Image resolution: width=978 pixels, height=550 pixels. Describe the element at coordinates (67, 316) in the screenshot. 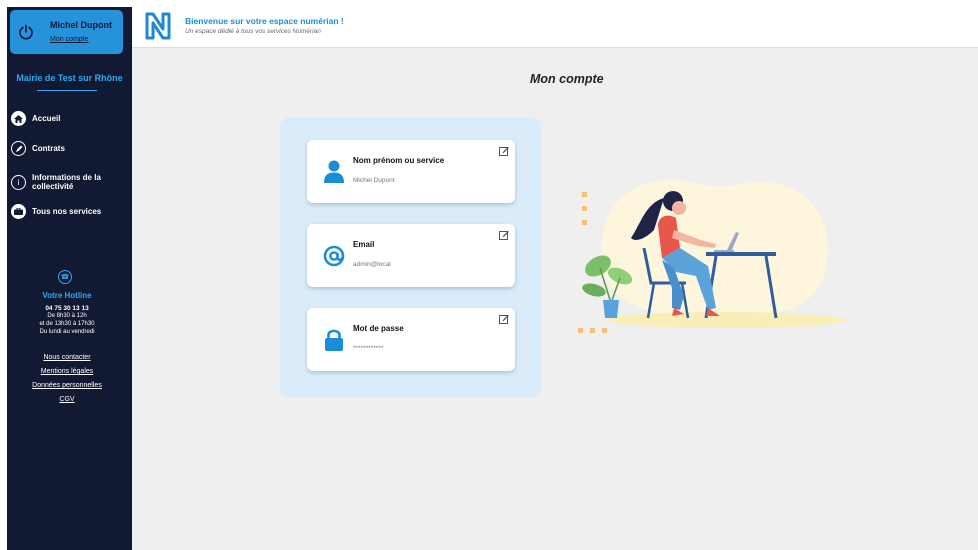

I see `hotline-hours: De 8h30 à 12h` at that location.